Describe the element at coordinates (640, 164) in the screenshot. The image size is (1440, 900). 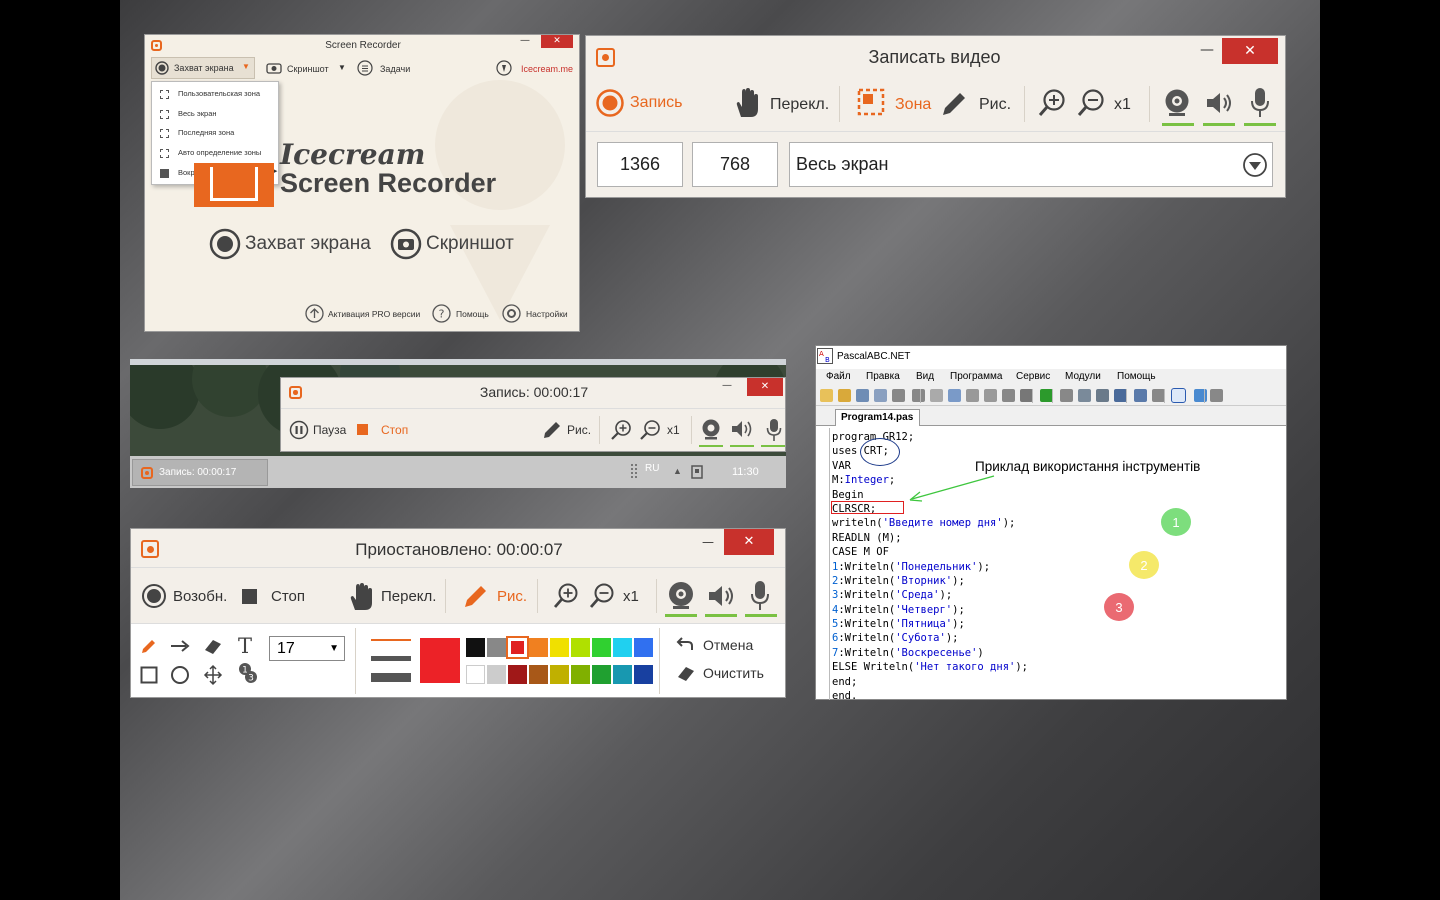
I see `width-input: 1366` at that location.